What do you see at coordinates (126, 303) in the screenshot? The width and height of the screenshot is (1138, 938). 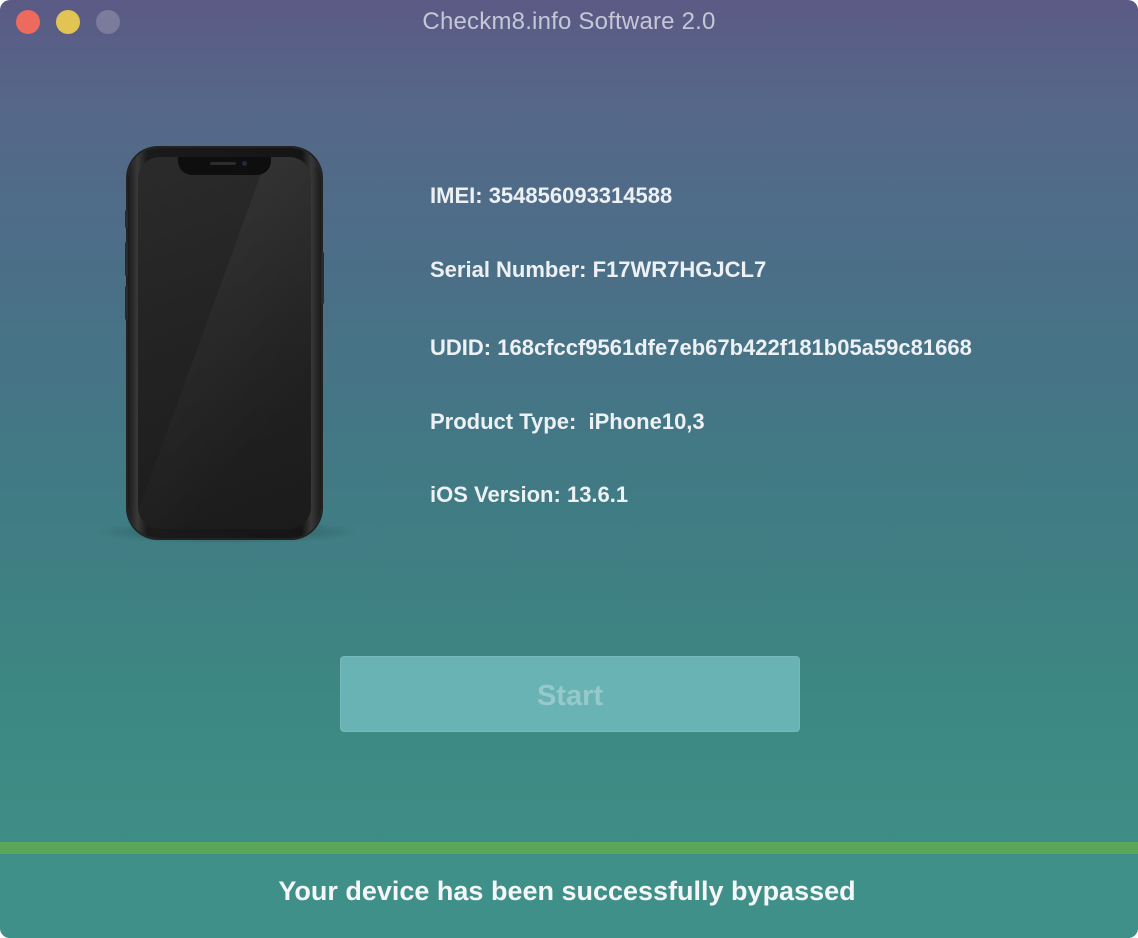 I see `phone-volume-down` at bounding box center [126, 303].